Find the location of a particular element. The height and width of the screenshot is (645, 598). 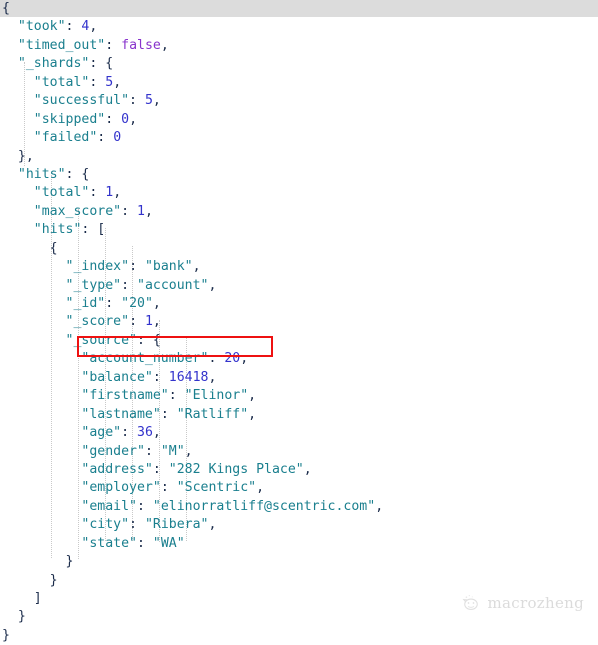

code-line: "timed_out": false, is located at coordinates (299, 46).